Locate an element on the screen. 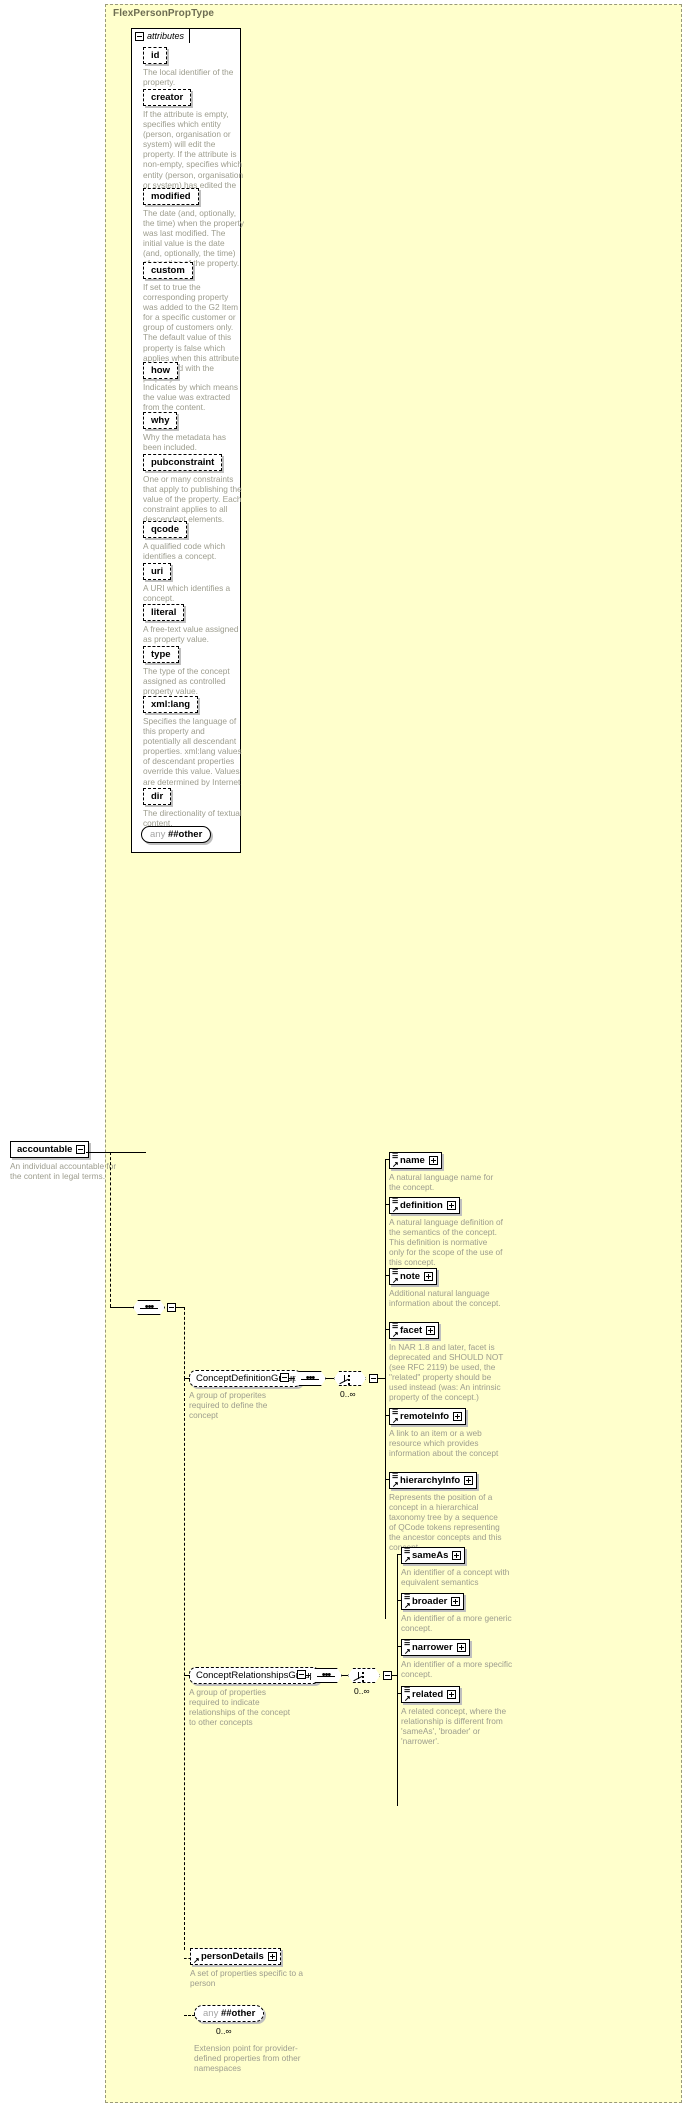  element-label: related is located at coordinates (428, 1694).